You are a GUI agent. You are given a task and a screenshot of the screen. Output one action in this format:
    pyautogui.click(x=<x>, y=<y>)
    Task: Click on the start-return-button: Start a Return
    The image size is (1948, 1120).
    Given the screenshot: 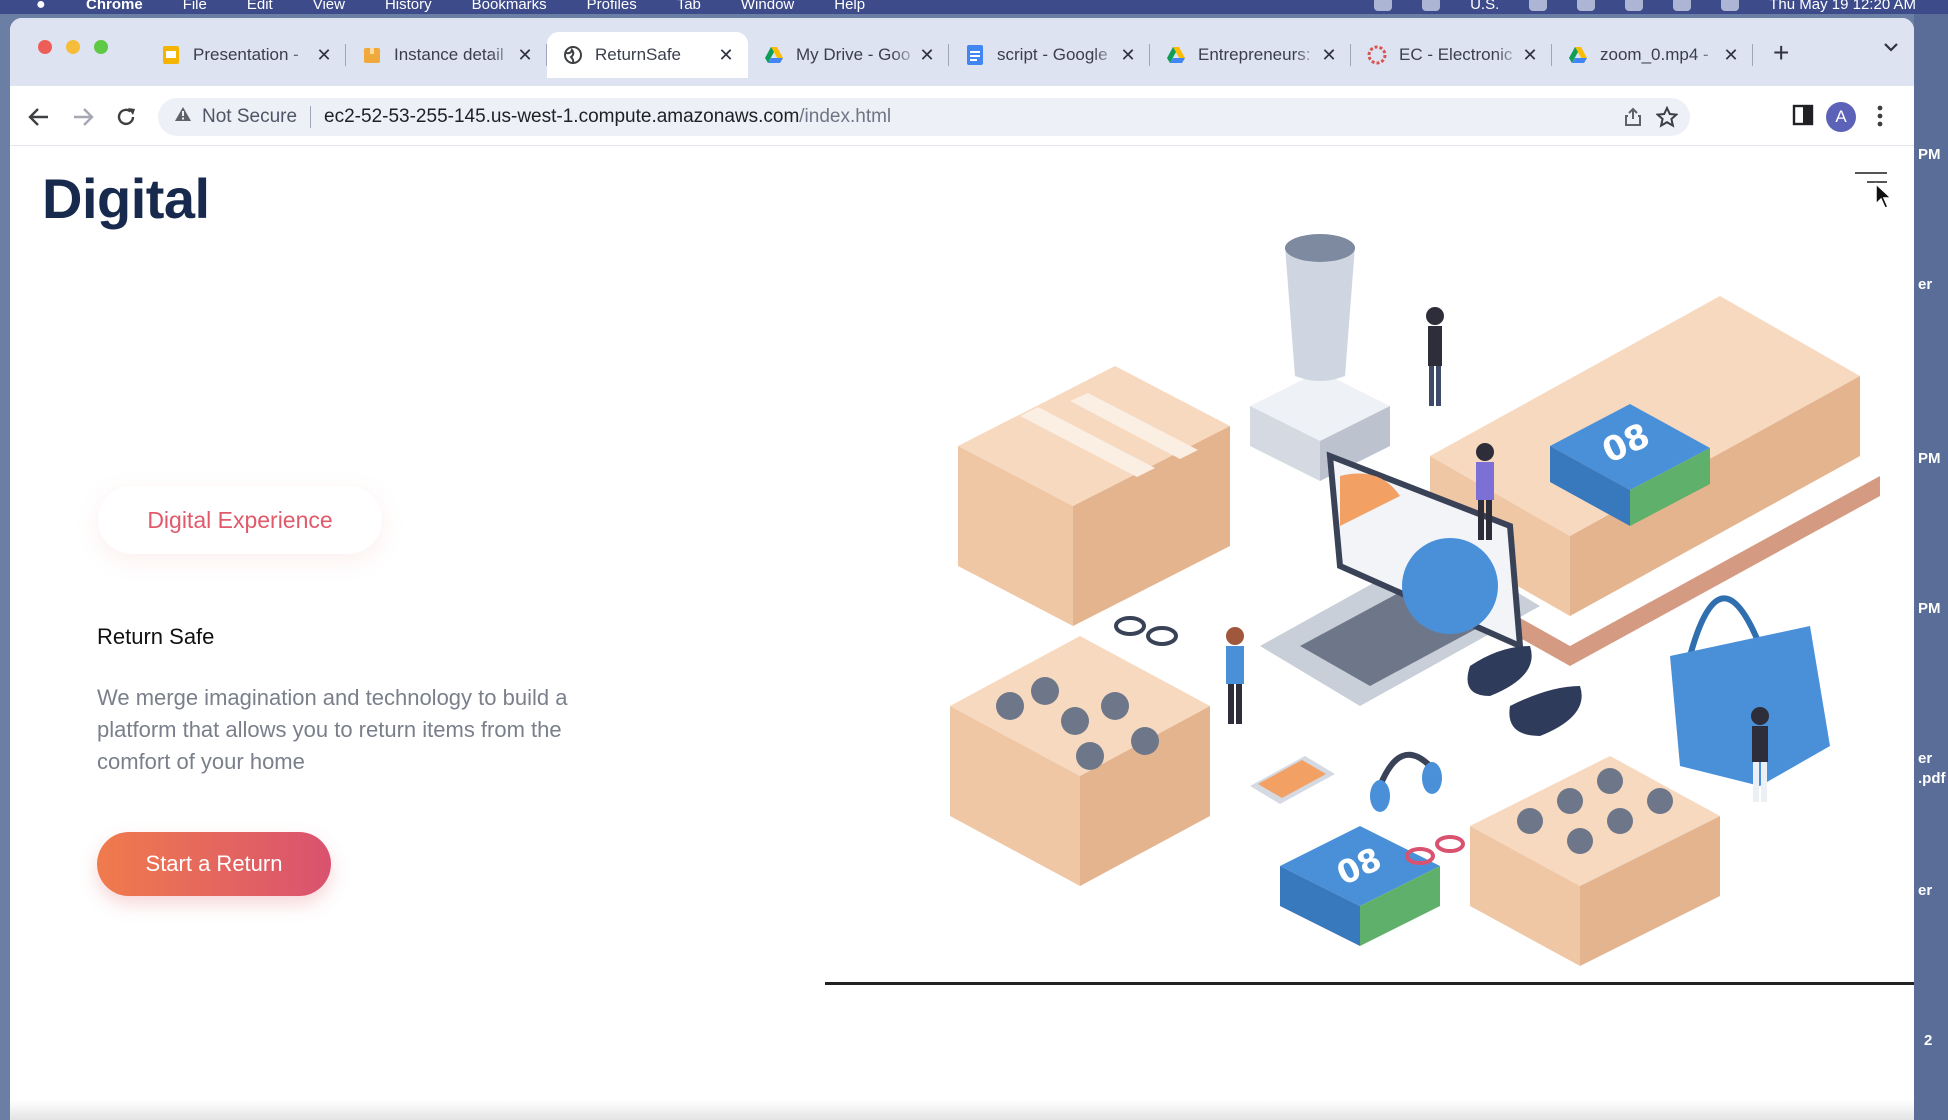 What is the action you would take?
    pyautogui.click(x=214, y=864)
    